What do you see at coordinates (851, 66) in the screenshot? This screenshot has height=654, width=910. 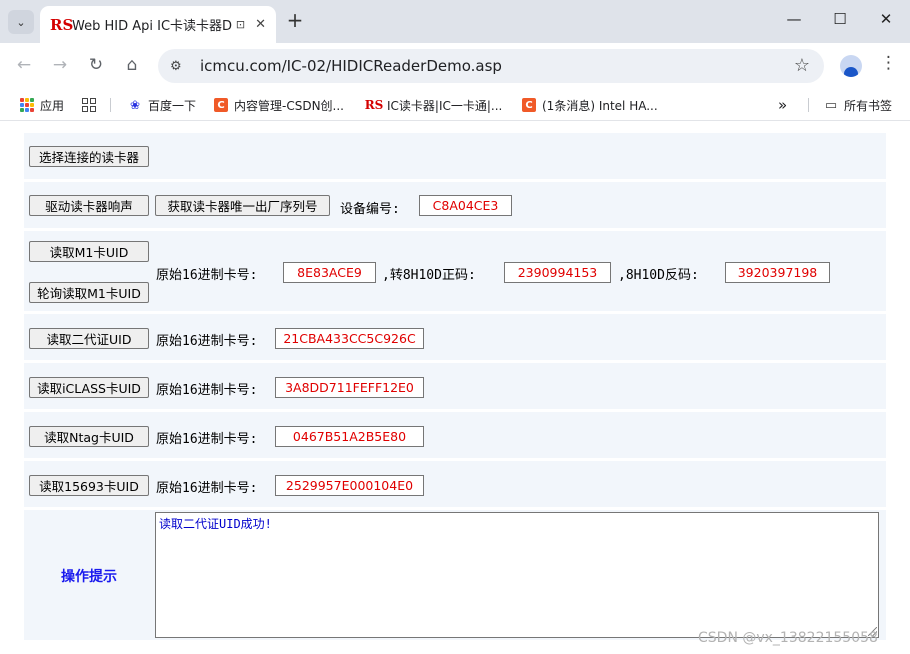 I see `profile-avatar-icon` at bounding box center [851, 66].